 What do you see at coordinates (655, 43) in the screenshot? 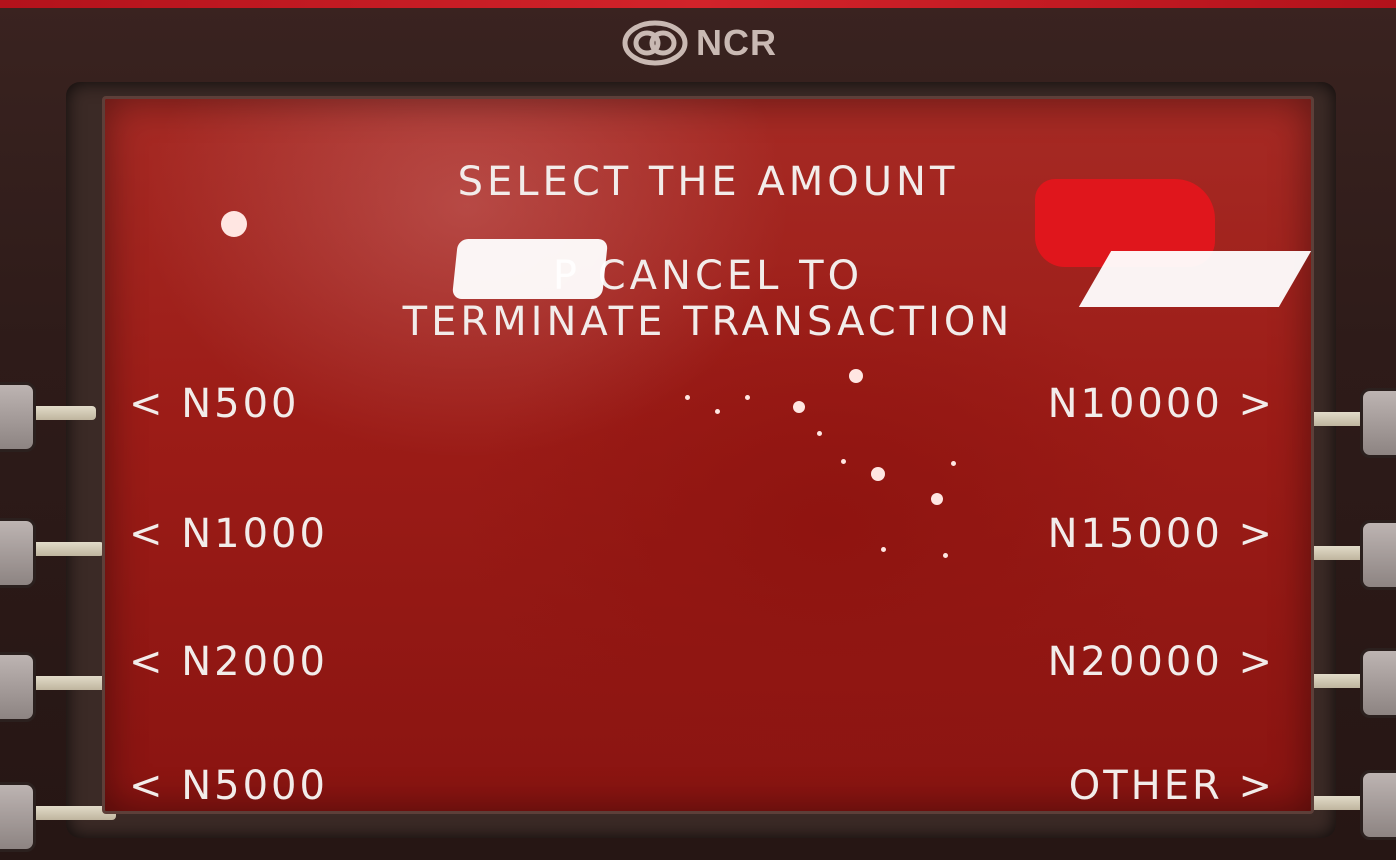
I see `ncr-logo-icon` at bounding box center [655, 43].